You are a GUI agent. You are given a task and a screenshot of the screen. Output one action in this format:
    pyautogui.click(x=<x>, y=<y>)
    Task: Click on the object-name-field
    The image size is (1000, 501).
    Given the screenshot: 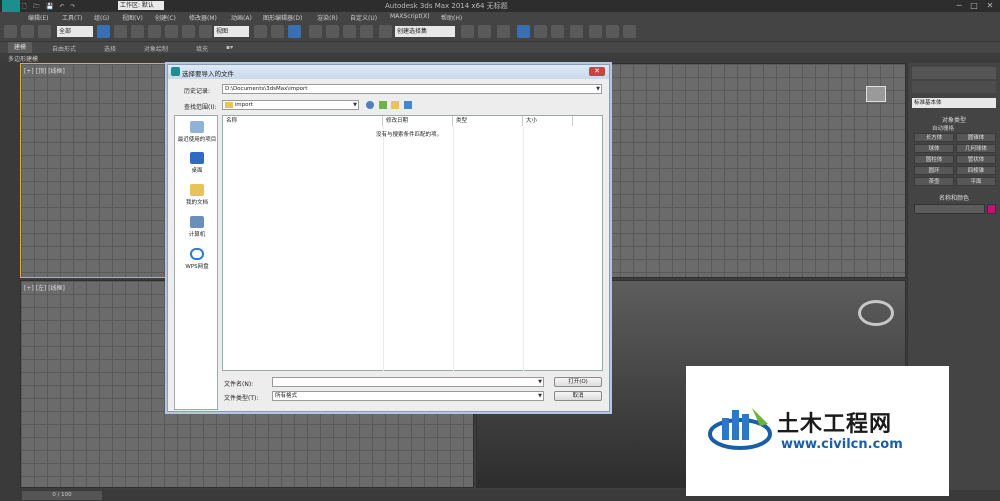 What is the action you would take?
    pyautogui.click(x=949, y=209)
    